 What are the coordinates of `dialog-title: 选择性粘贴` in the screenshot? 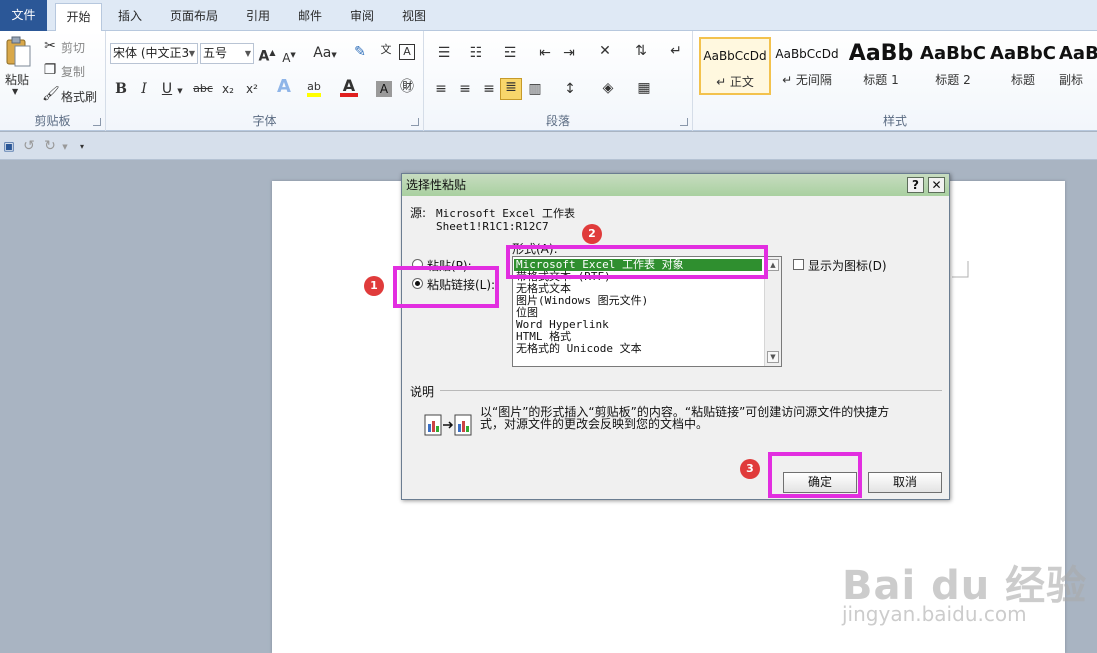 It's located at (436, 185).